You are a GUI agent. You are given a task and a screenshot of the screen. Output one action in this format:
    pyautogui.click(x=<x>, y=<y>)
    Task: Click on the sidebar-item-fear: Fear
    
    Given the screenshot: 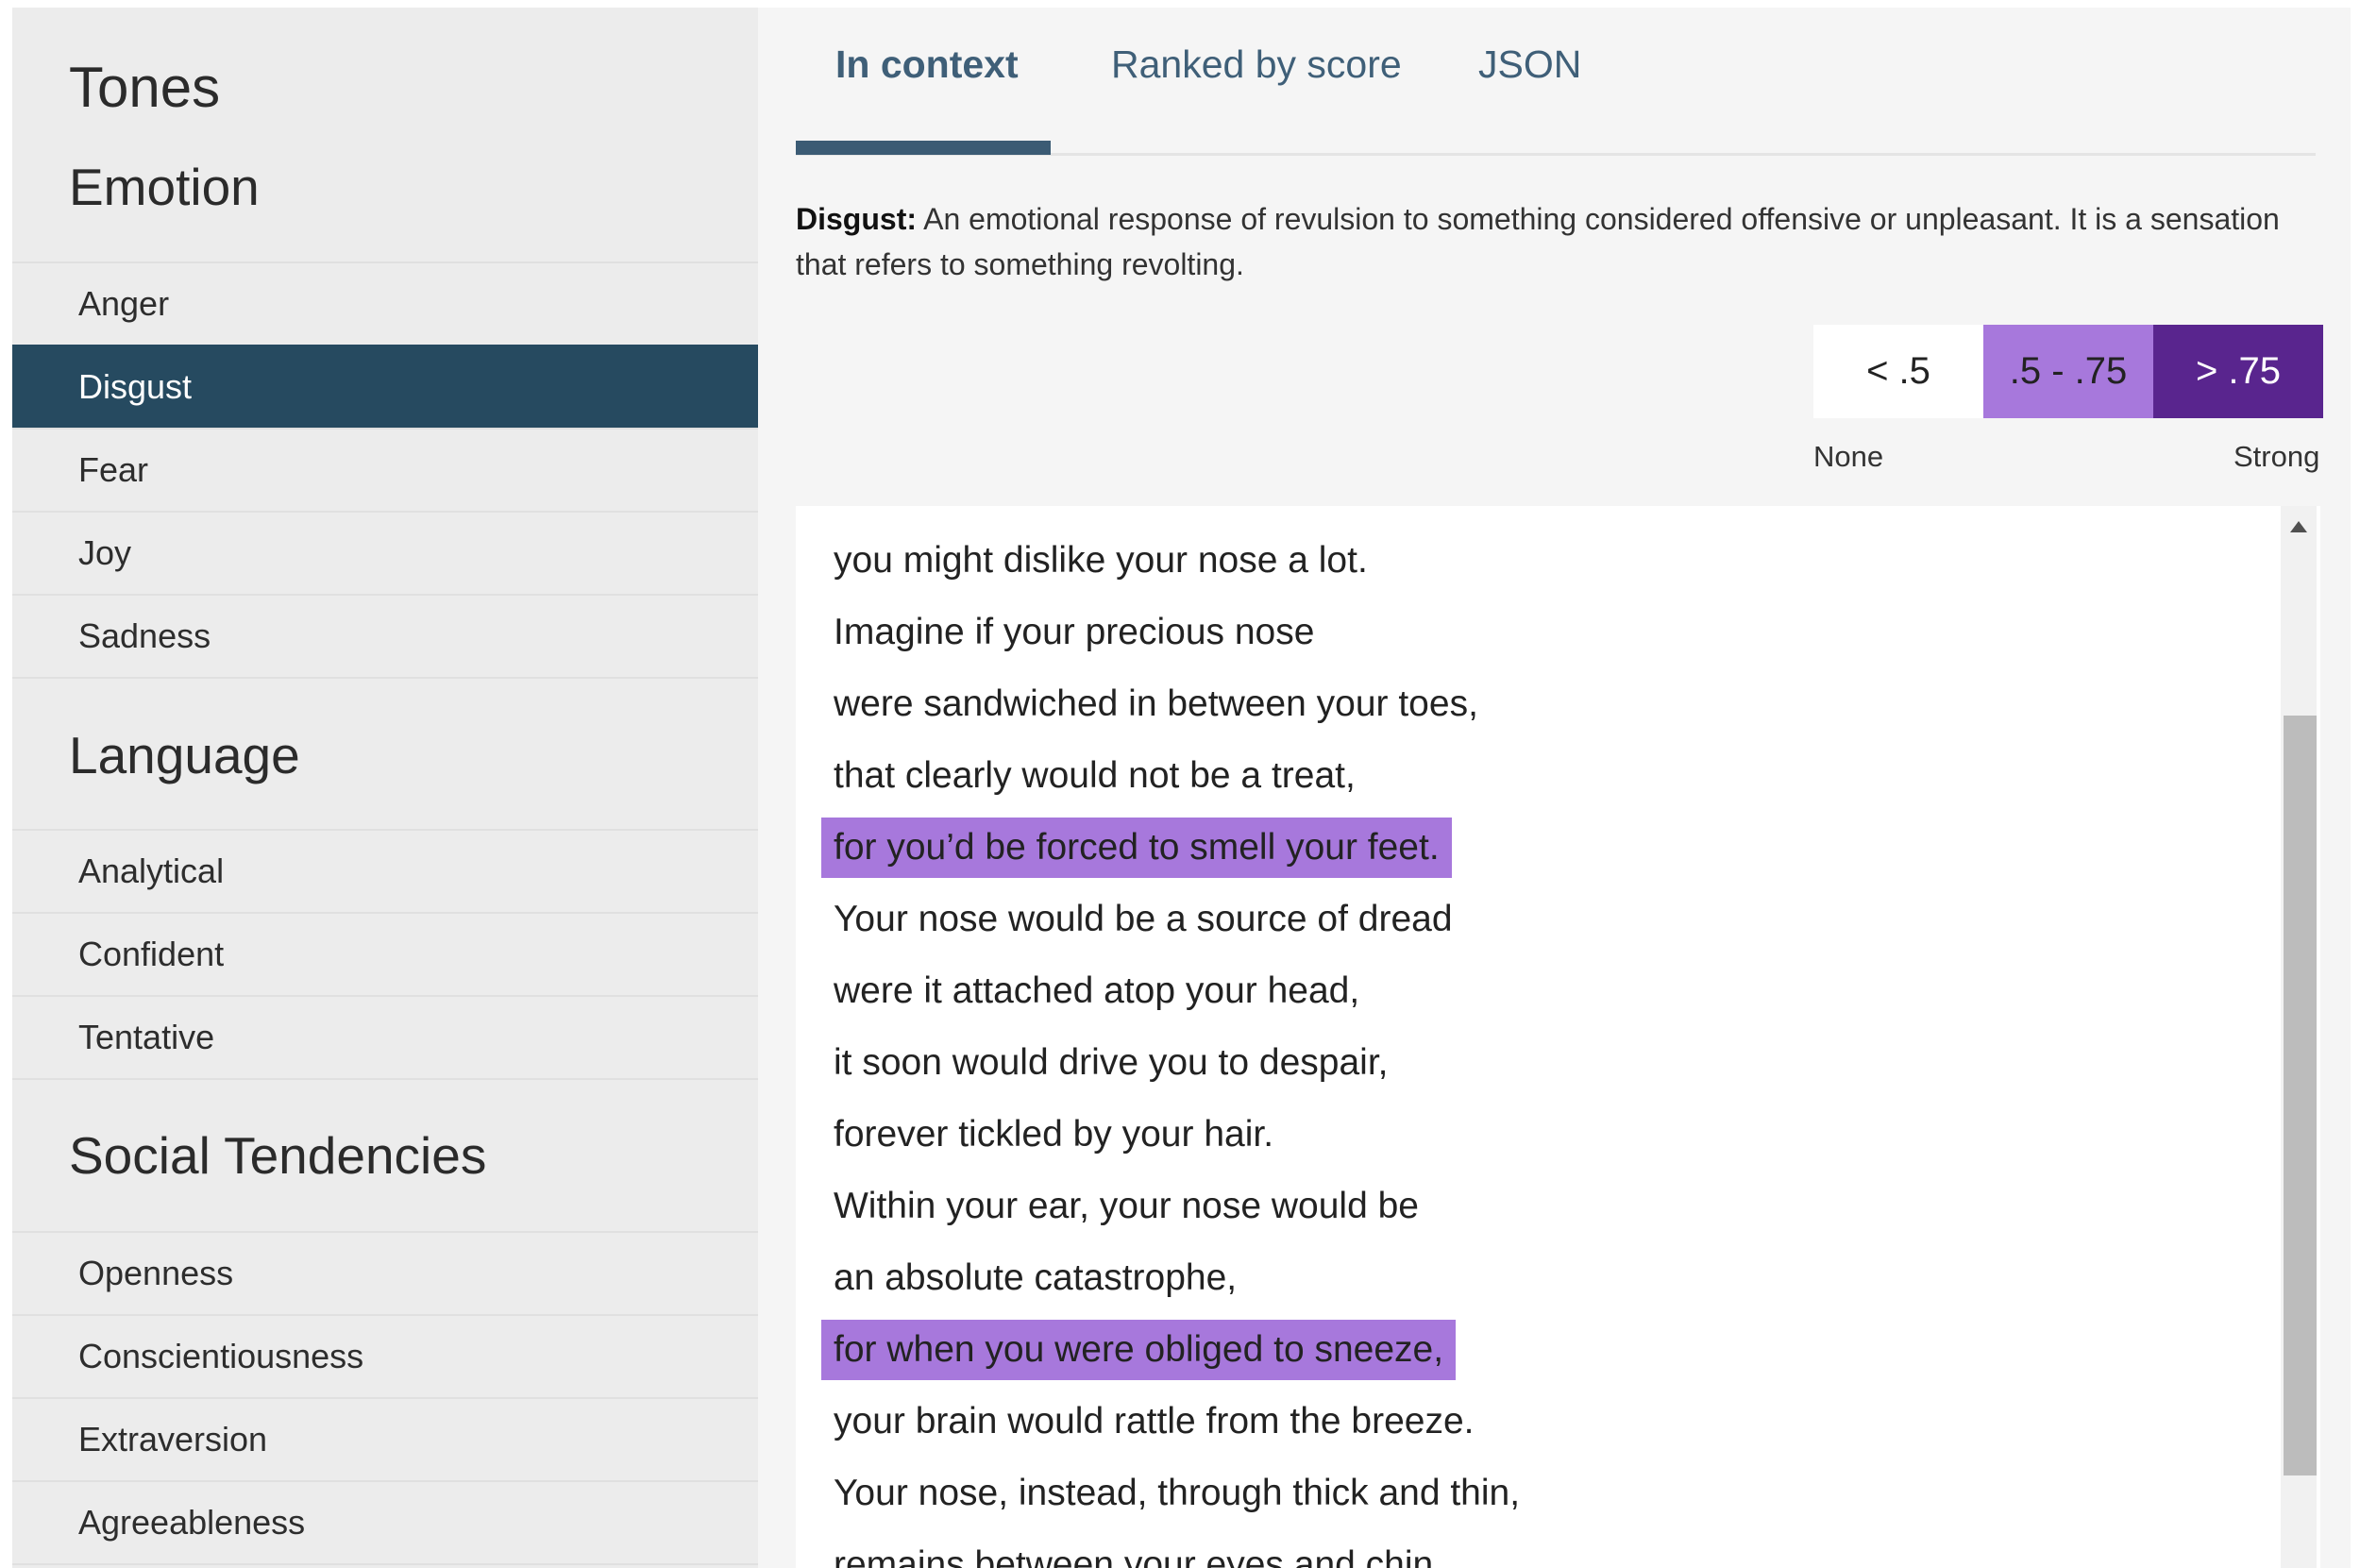 What is the action you would take?
    pyautogui.click(x=385, y=470)
    